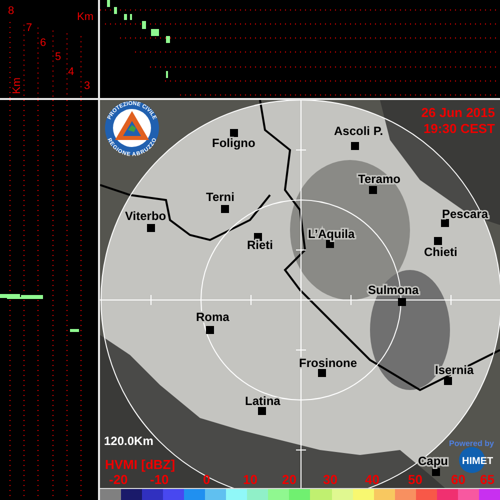  Describe the element at coordinates (87, 86) in the screenshot. I see `height-label: 3` at that location.